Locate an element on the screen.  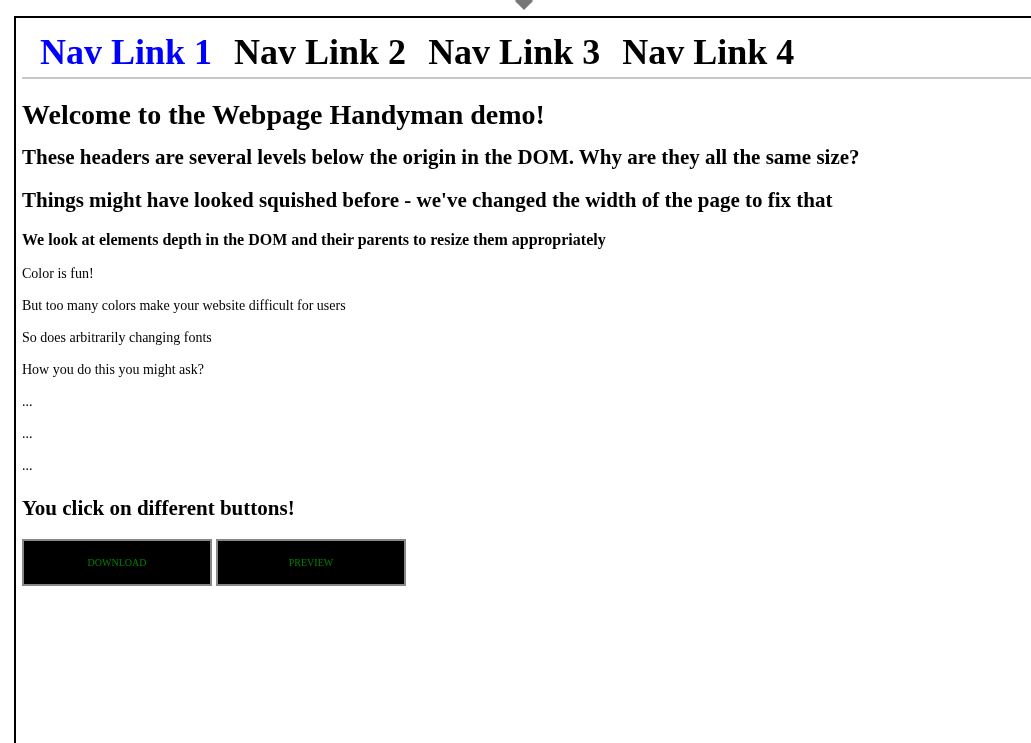
heading: Welcome to the Webpage Handyman demo! is located at coordinates (284, 115).